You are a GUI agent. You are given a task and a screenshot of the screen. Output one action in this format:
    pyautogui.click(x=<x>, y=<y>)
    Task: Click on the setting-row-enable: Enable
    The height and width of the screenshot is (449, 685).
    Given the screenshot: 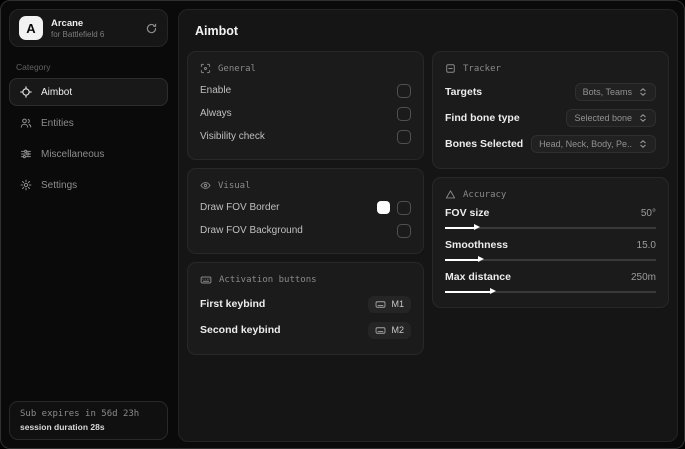 What is the action you would take?
    pyautogui.click(x=305, y=90)
    